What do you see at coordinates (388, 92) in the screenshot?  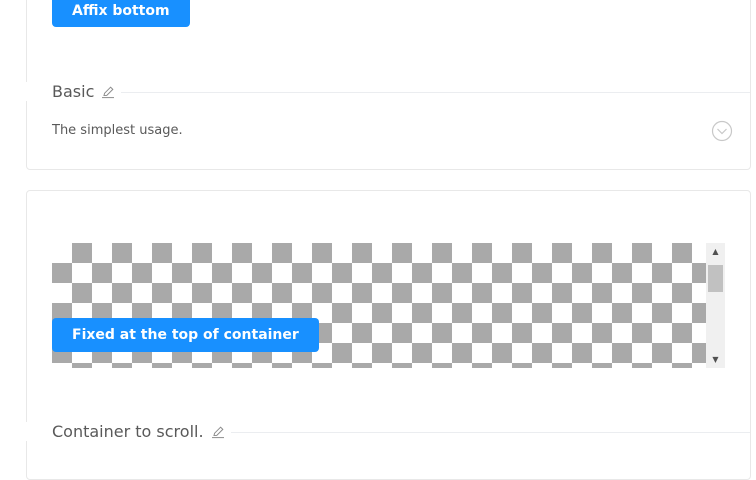 I see `basic-demo-divider` at bounding box center [388, 92].